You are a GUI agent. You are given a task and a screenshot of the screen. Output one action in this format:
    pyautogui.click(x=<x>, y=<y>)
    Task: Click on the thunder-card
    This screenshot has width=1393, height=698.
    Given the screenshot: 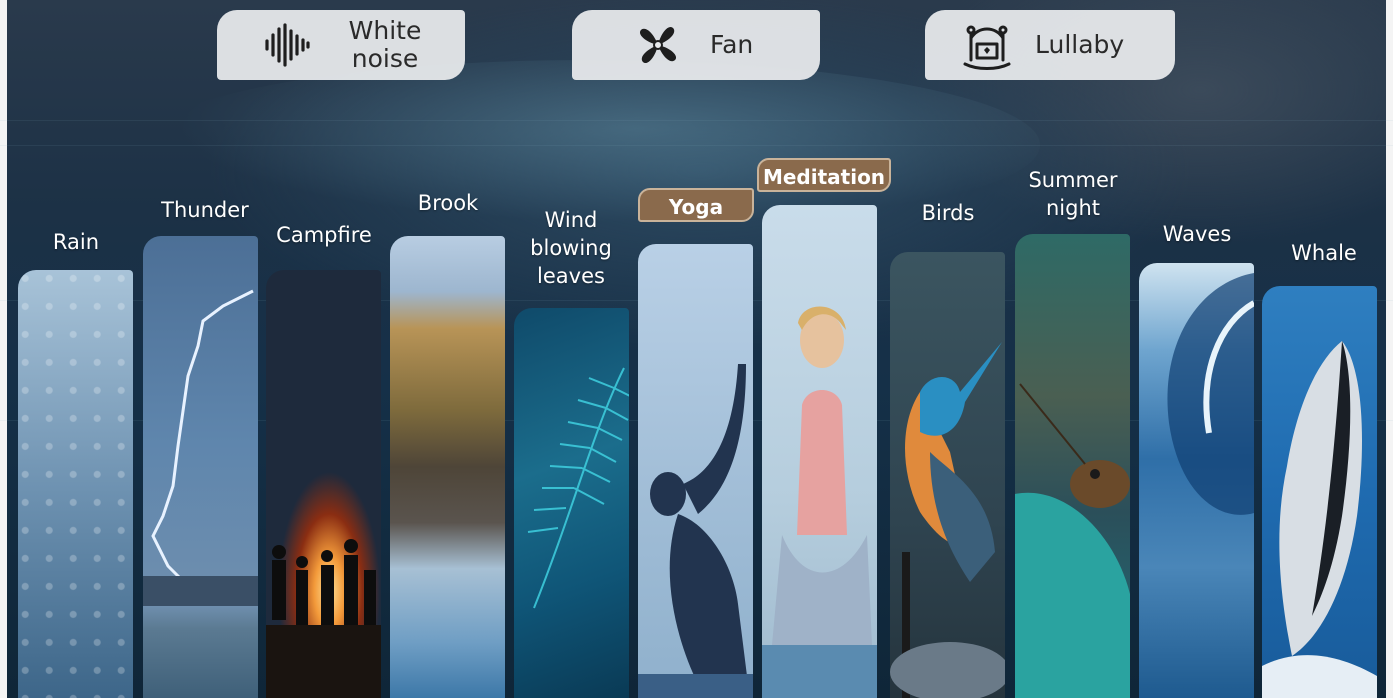 What is the action you would take?
    pyautogui.click(x=200, y=467)
    